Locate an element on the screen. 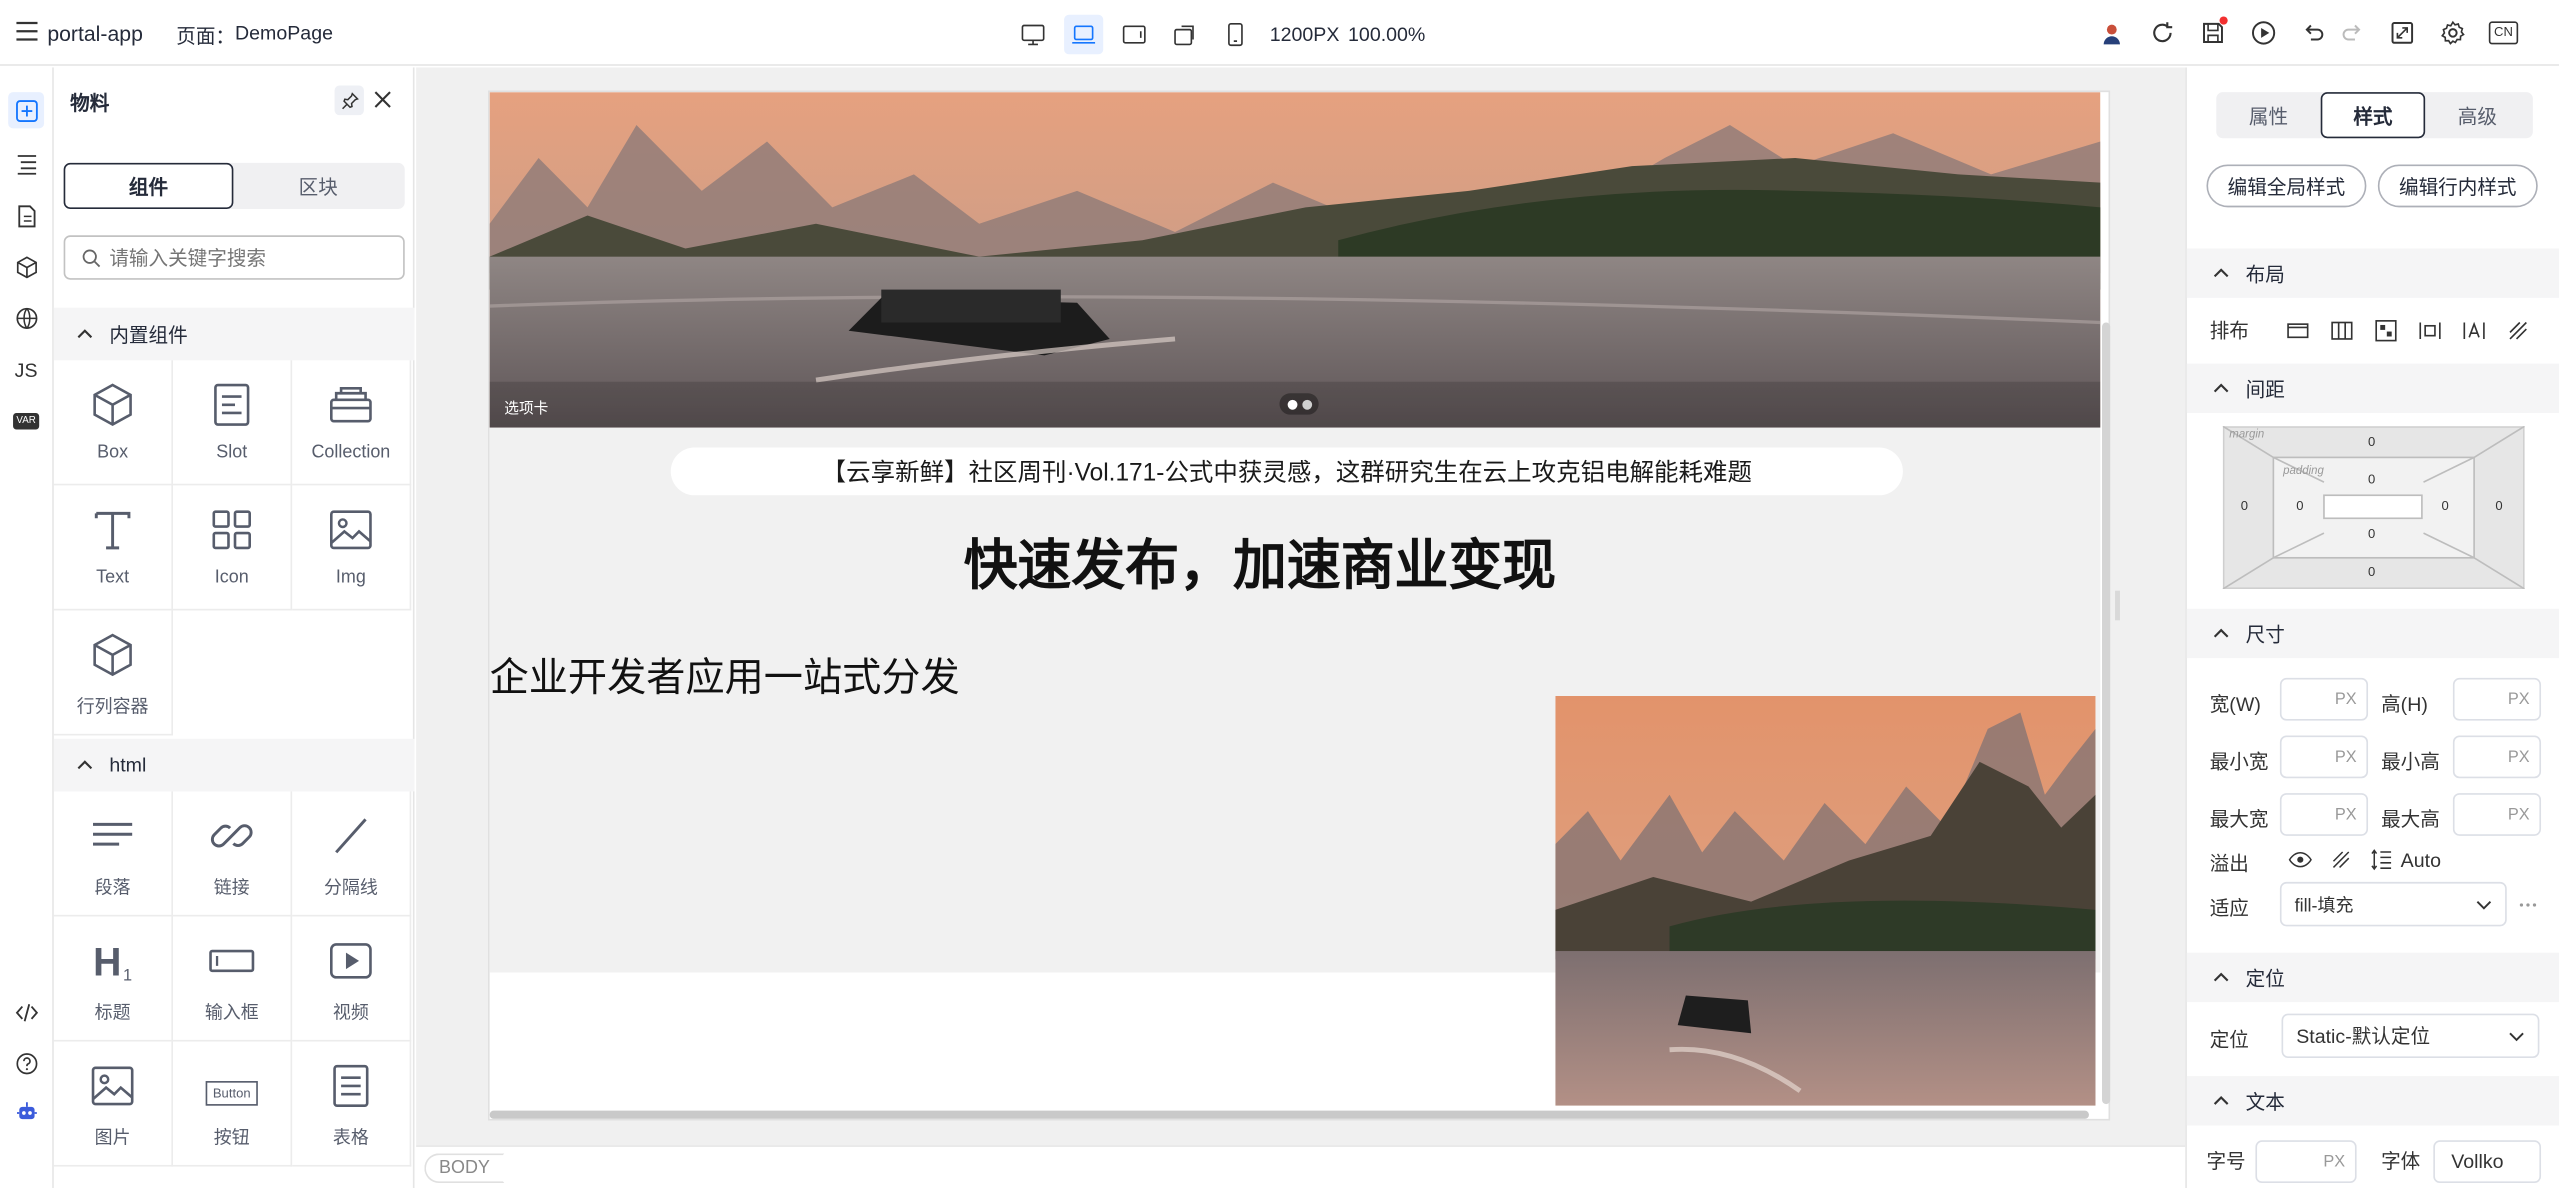  component-video: 视频 is located at coordinates (352, 979).